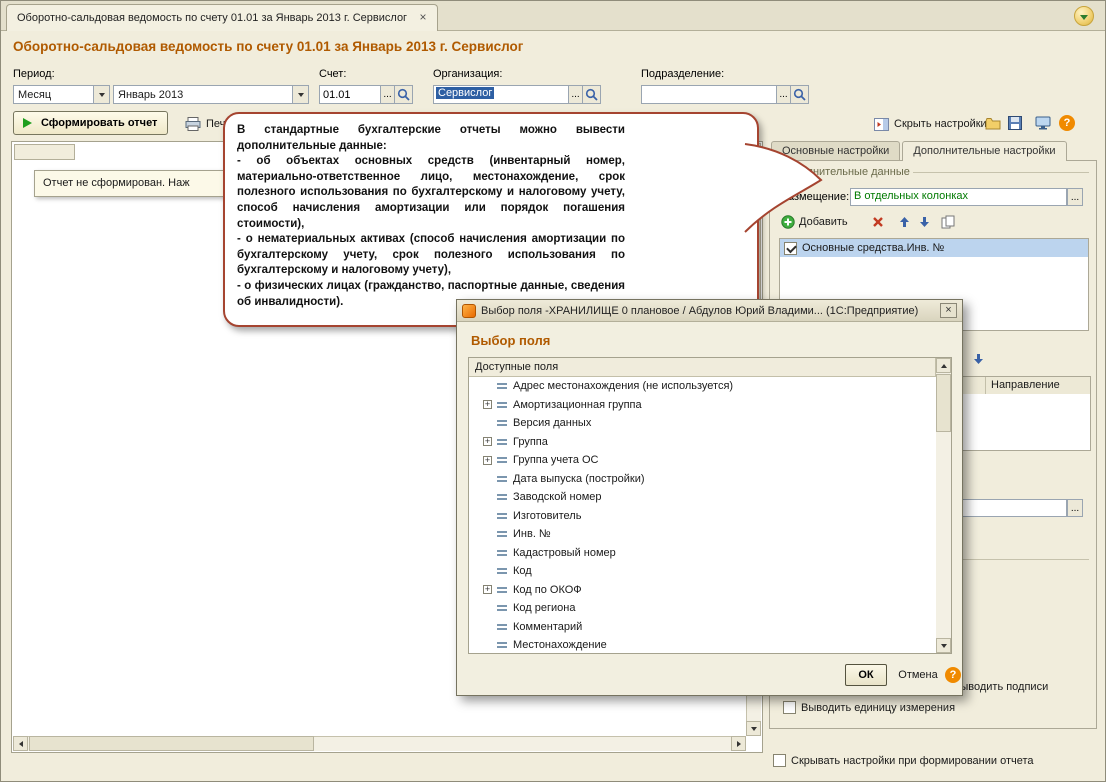 This screenshot has width=1106, height=782. I want to click on account-search-button, so click(403, 94).